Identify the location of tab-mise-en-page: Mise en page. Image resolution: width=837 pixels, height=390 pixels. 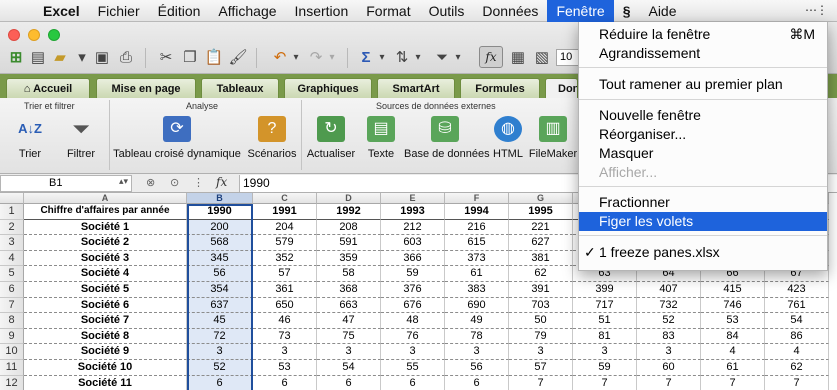
(146, 88).